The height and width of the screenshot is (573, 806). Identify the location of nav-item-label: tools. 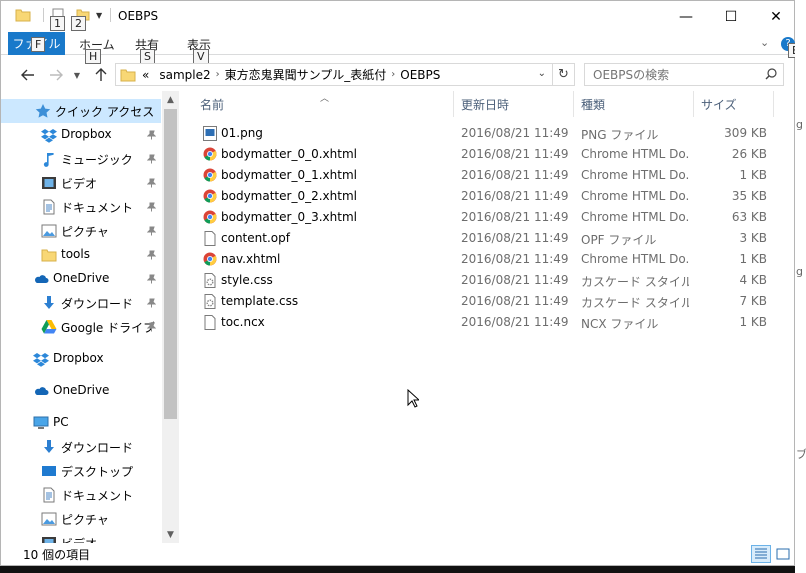
(75, 254).